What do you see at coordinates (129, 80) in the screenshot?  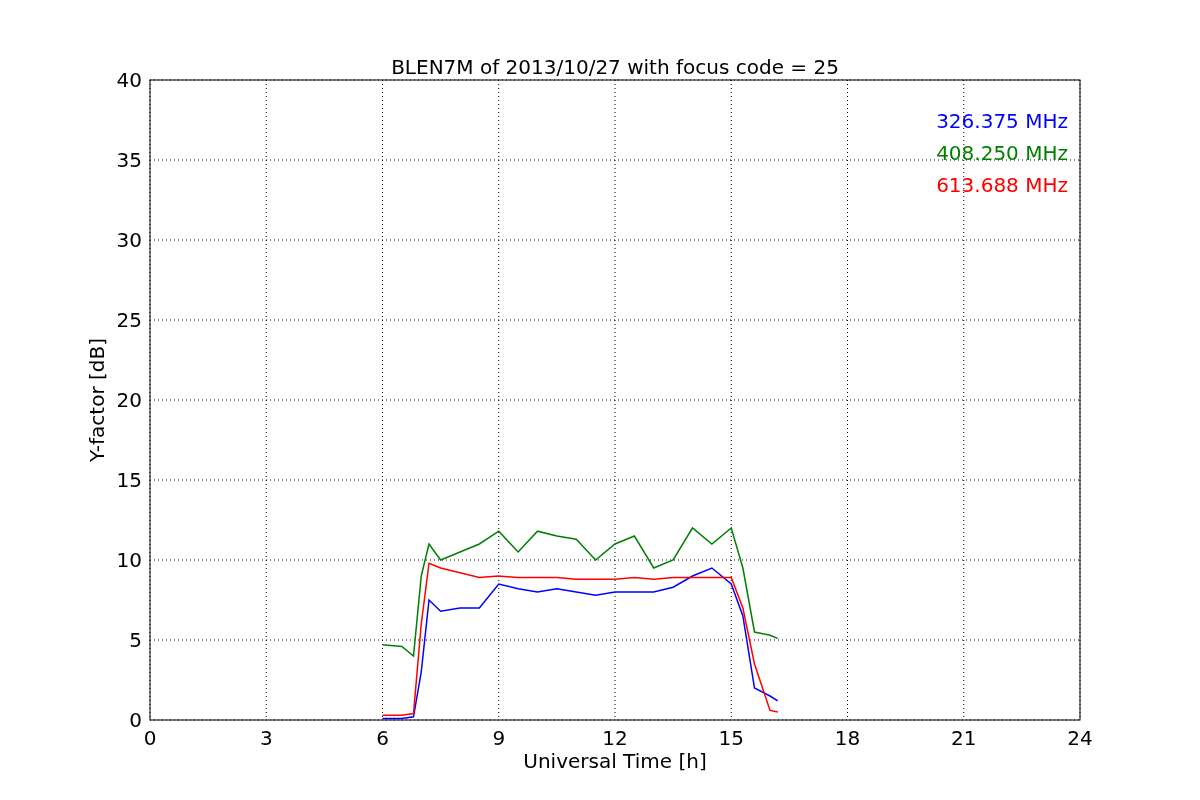 I see `y-tick-label: 40` at bounding box center [129, 80].